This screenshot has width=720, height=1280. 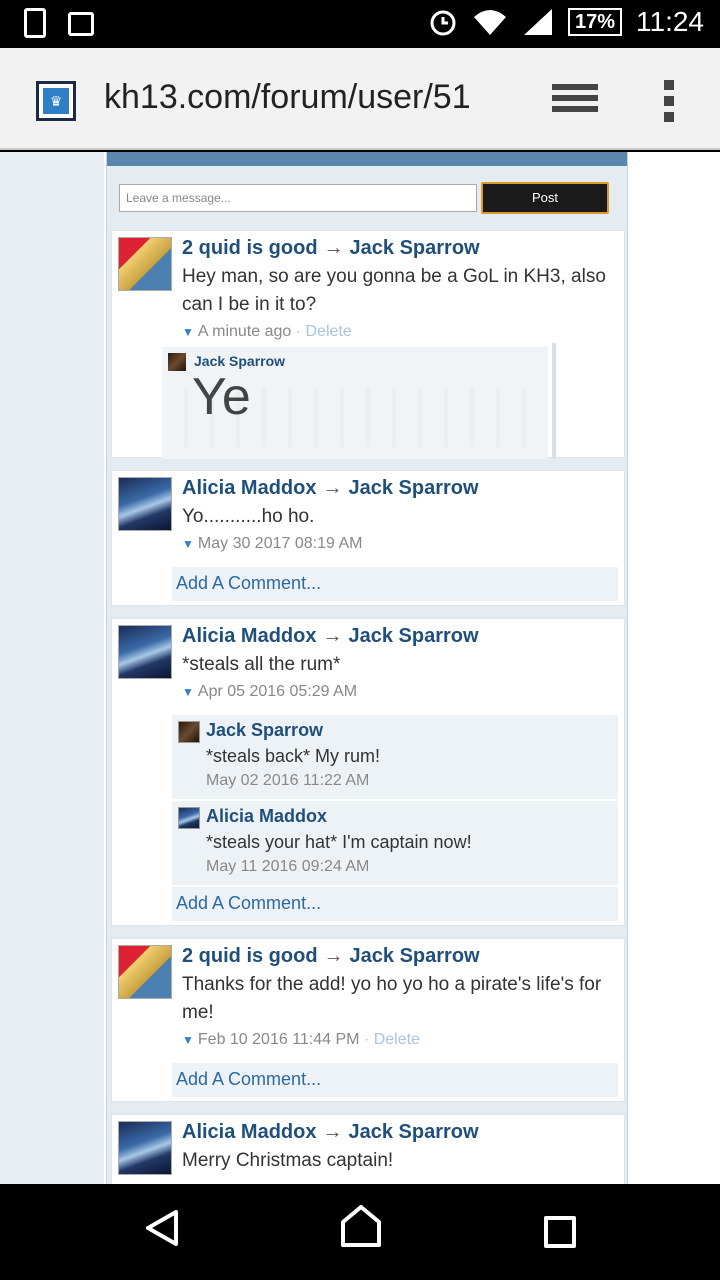 What do you see at coordinates (278, 1039) in the screenshot?
I see `post-time: Feb 10 2016 11:44 PM` at bounding box center [278, 1039].